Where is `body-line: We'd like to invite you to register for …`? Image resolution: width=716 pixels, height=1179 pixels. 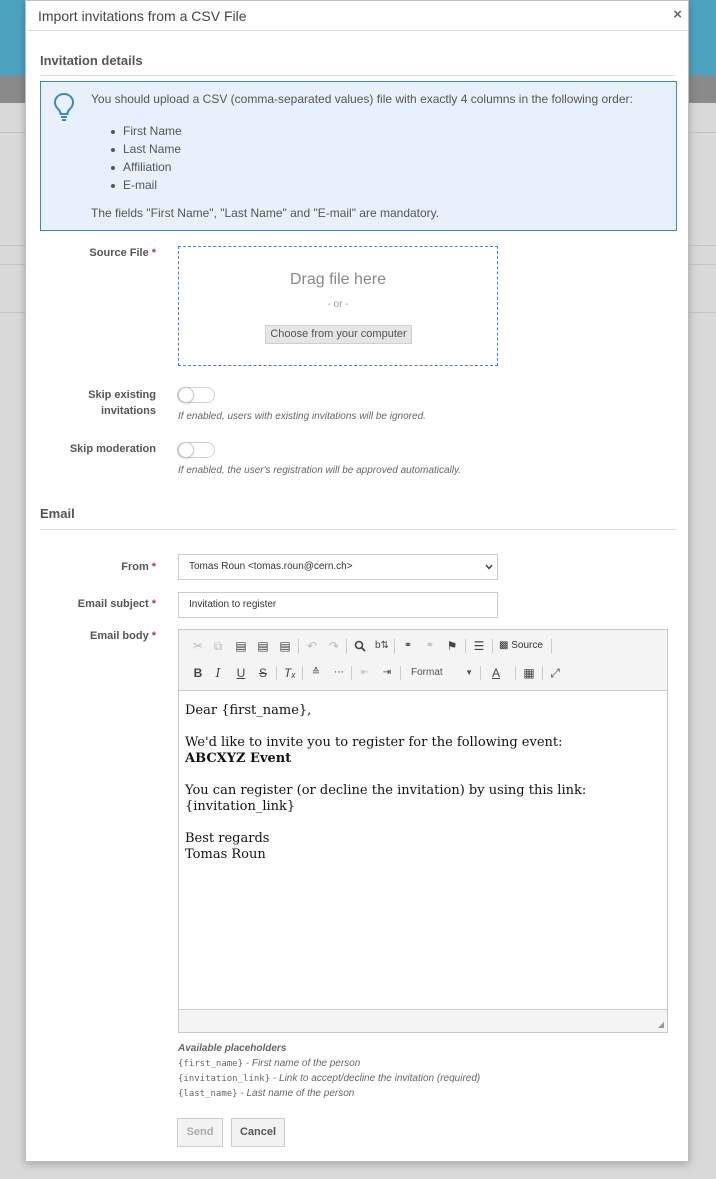 body-line: We'd like to invite you to register for … is located at coordinates (374, 742).